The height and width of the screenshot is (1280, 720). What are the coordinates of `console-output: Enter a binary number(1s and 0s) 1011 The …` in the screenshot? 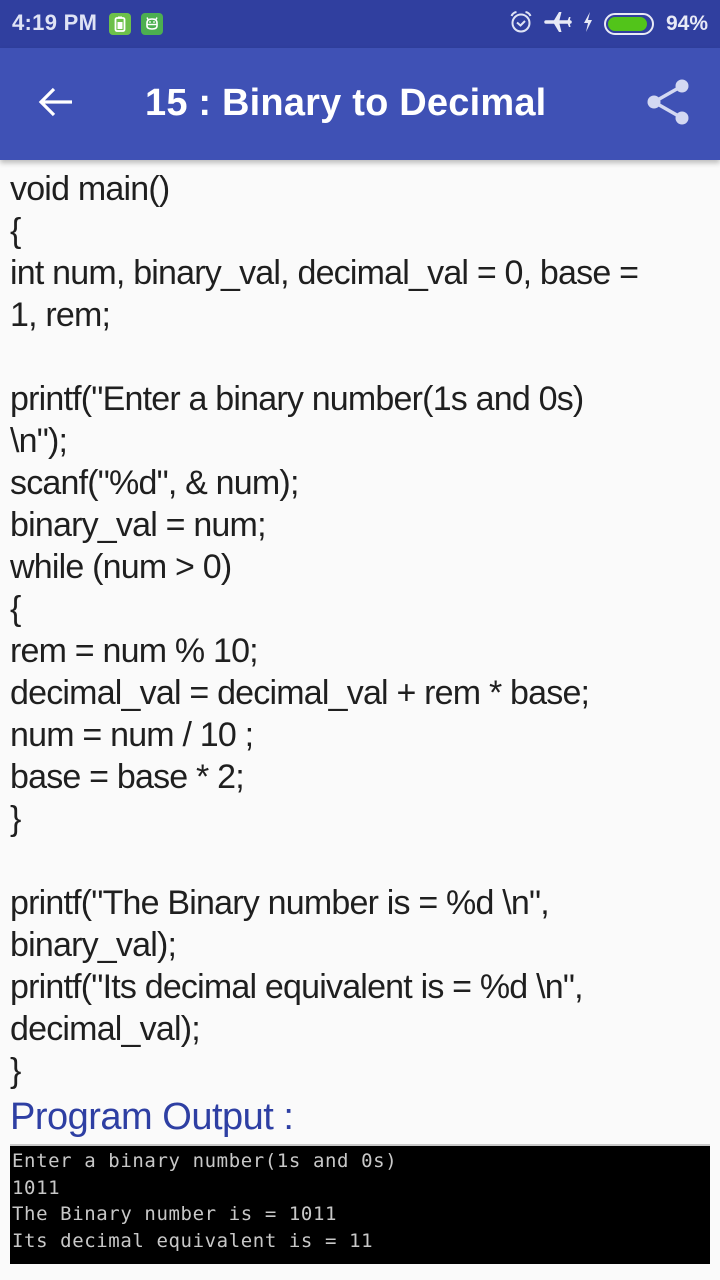 It's located at (360, 1204).